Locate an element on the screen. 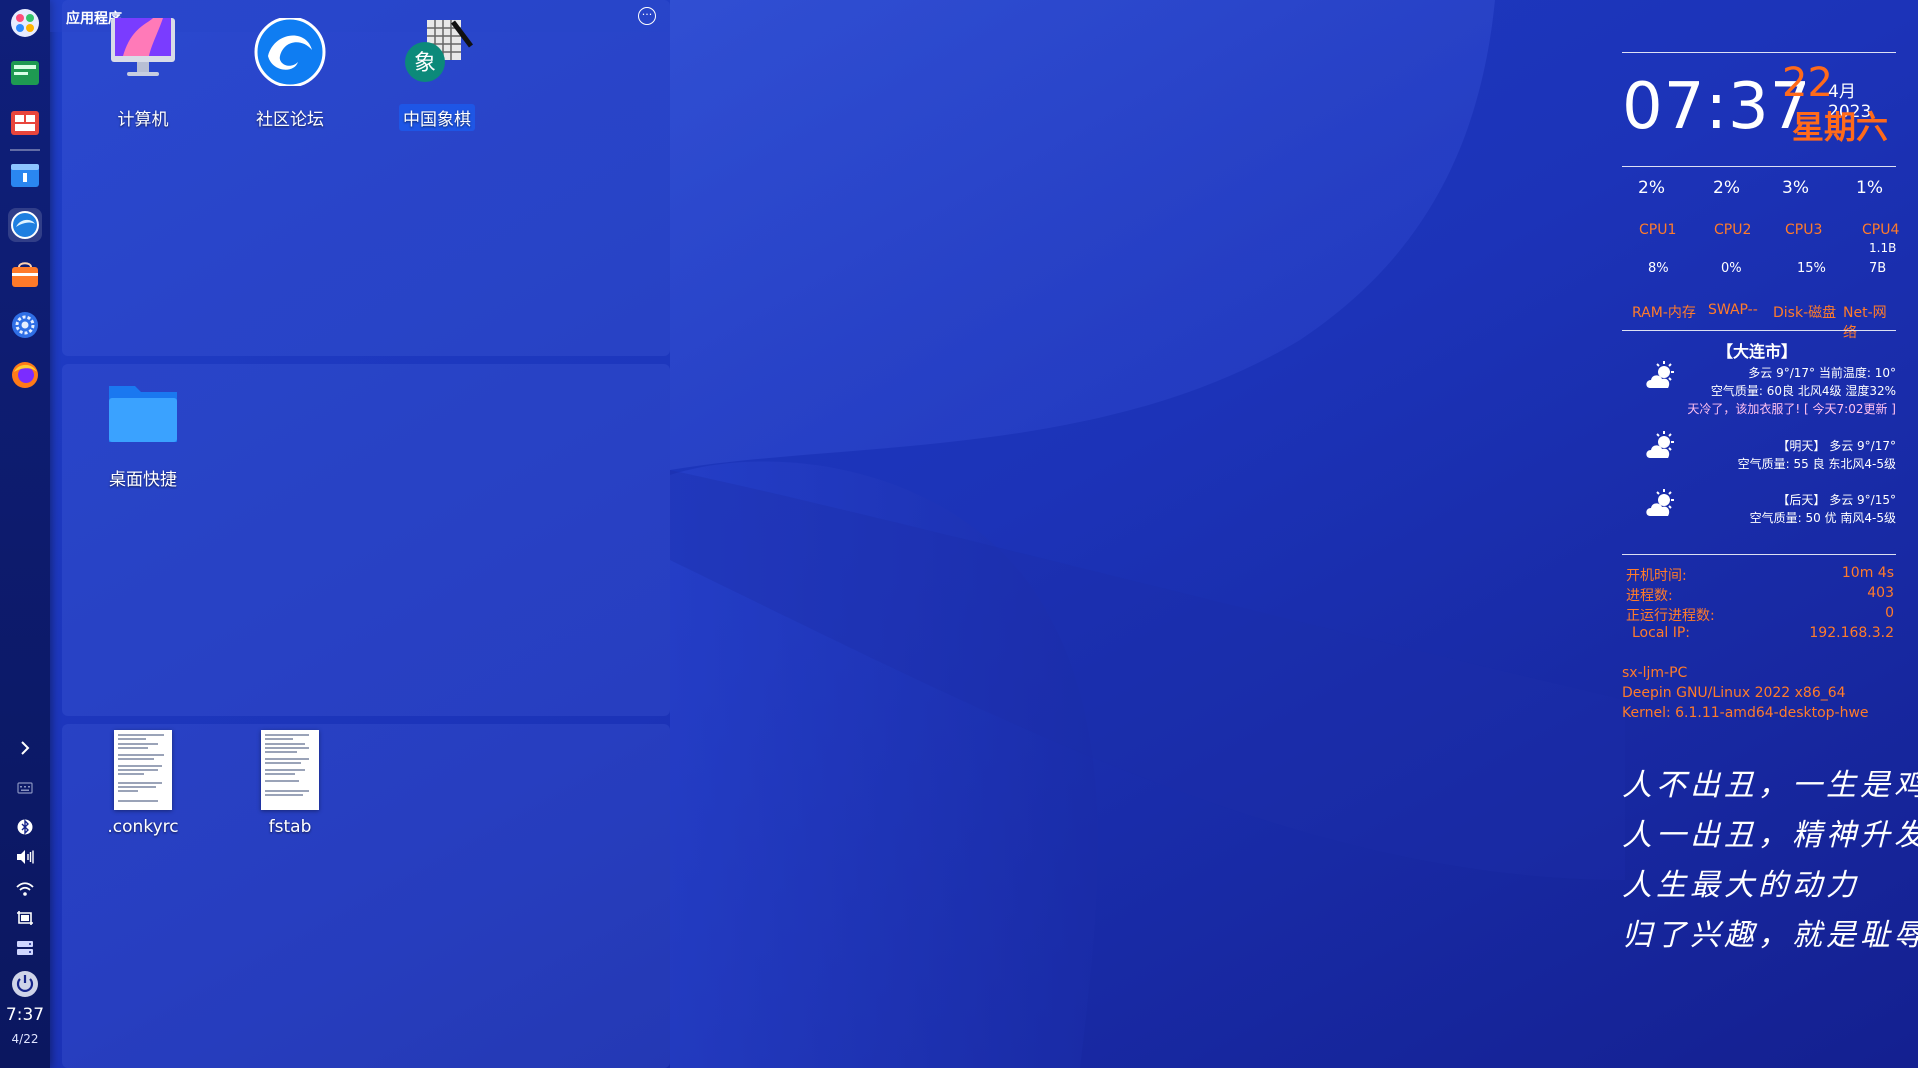 This screenshot has height=1068, width=1918. multitask-icon is located at coordinates (25, 123).